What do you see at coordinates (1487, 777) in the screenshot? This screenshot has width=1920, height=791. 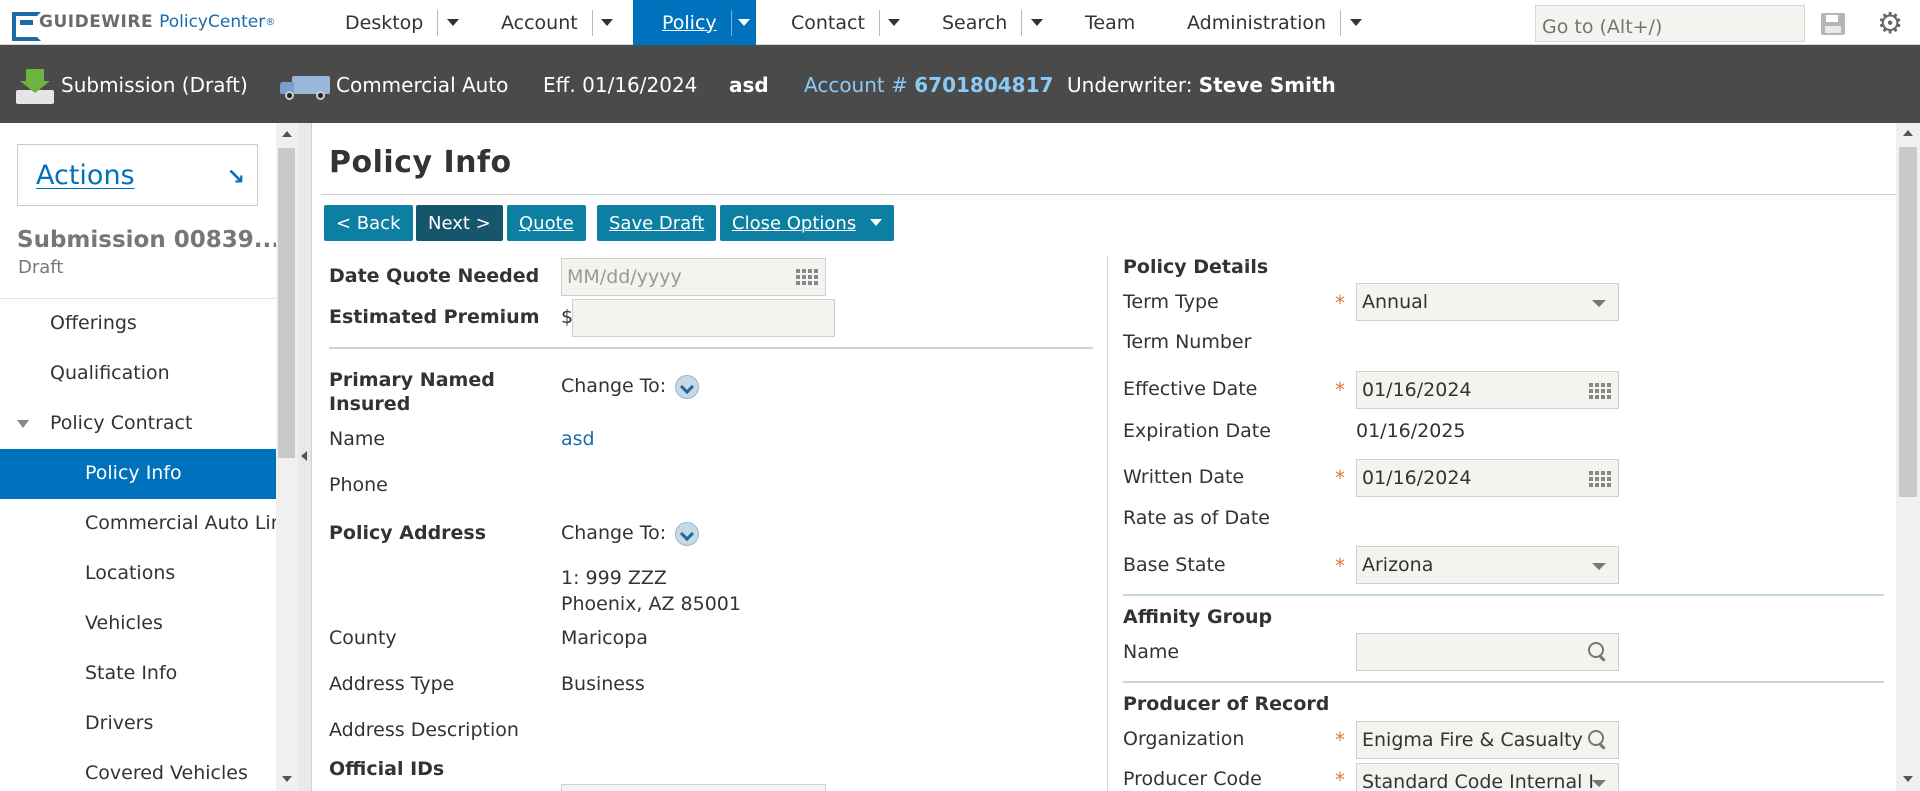 I see `producer-code-select: Standard Code Internal I` at bounding box center [1487, 777].